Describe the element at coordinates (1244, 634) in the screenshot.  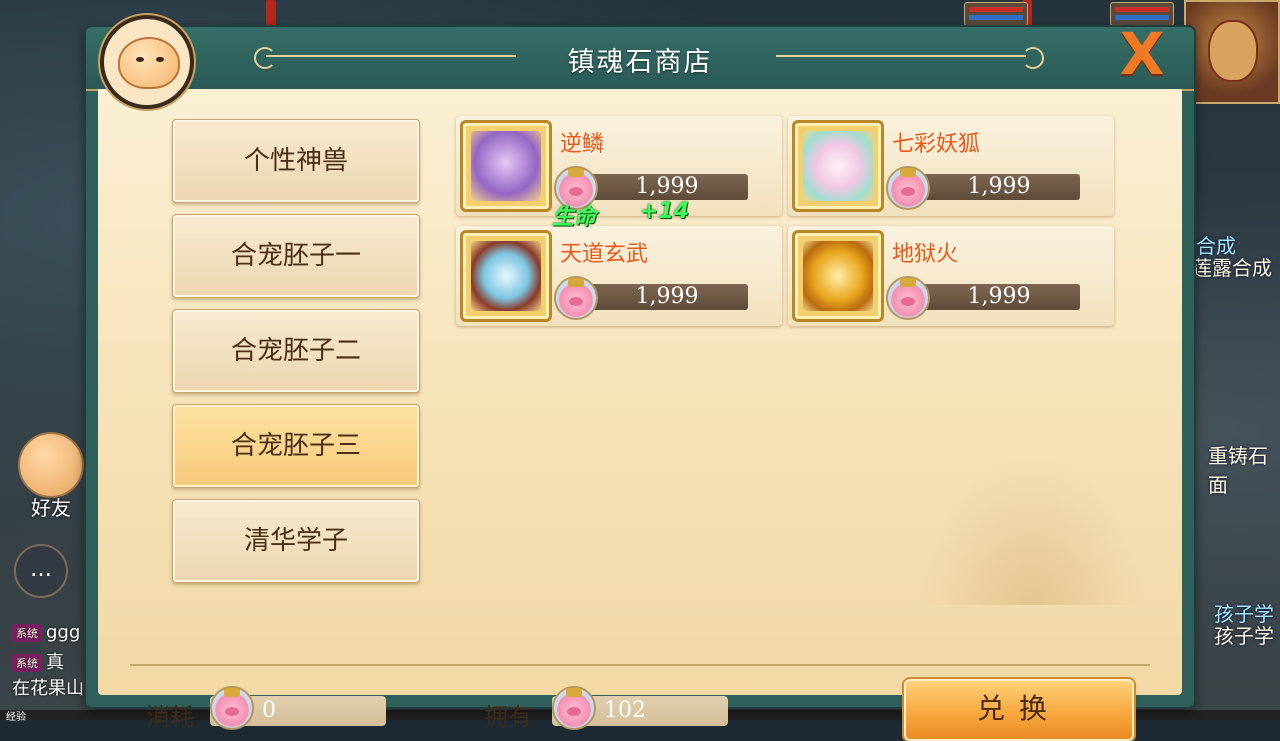
I see `side-text-child-2: 孩子学` at that location.